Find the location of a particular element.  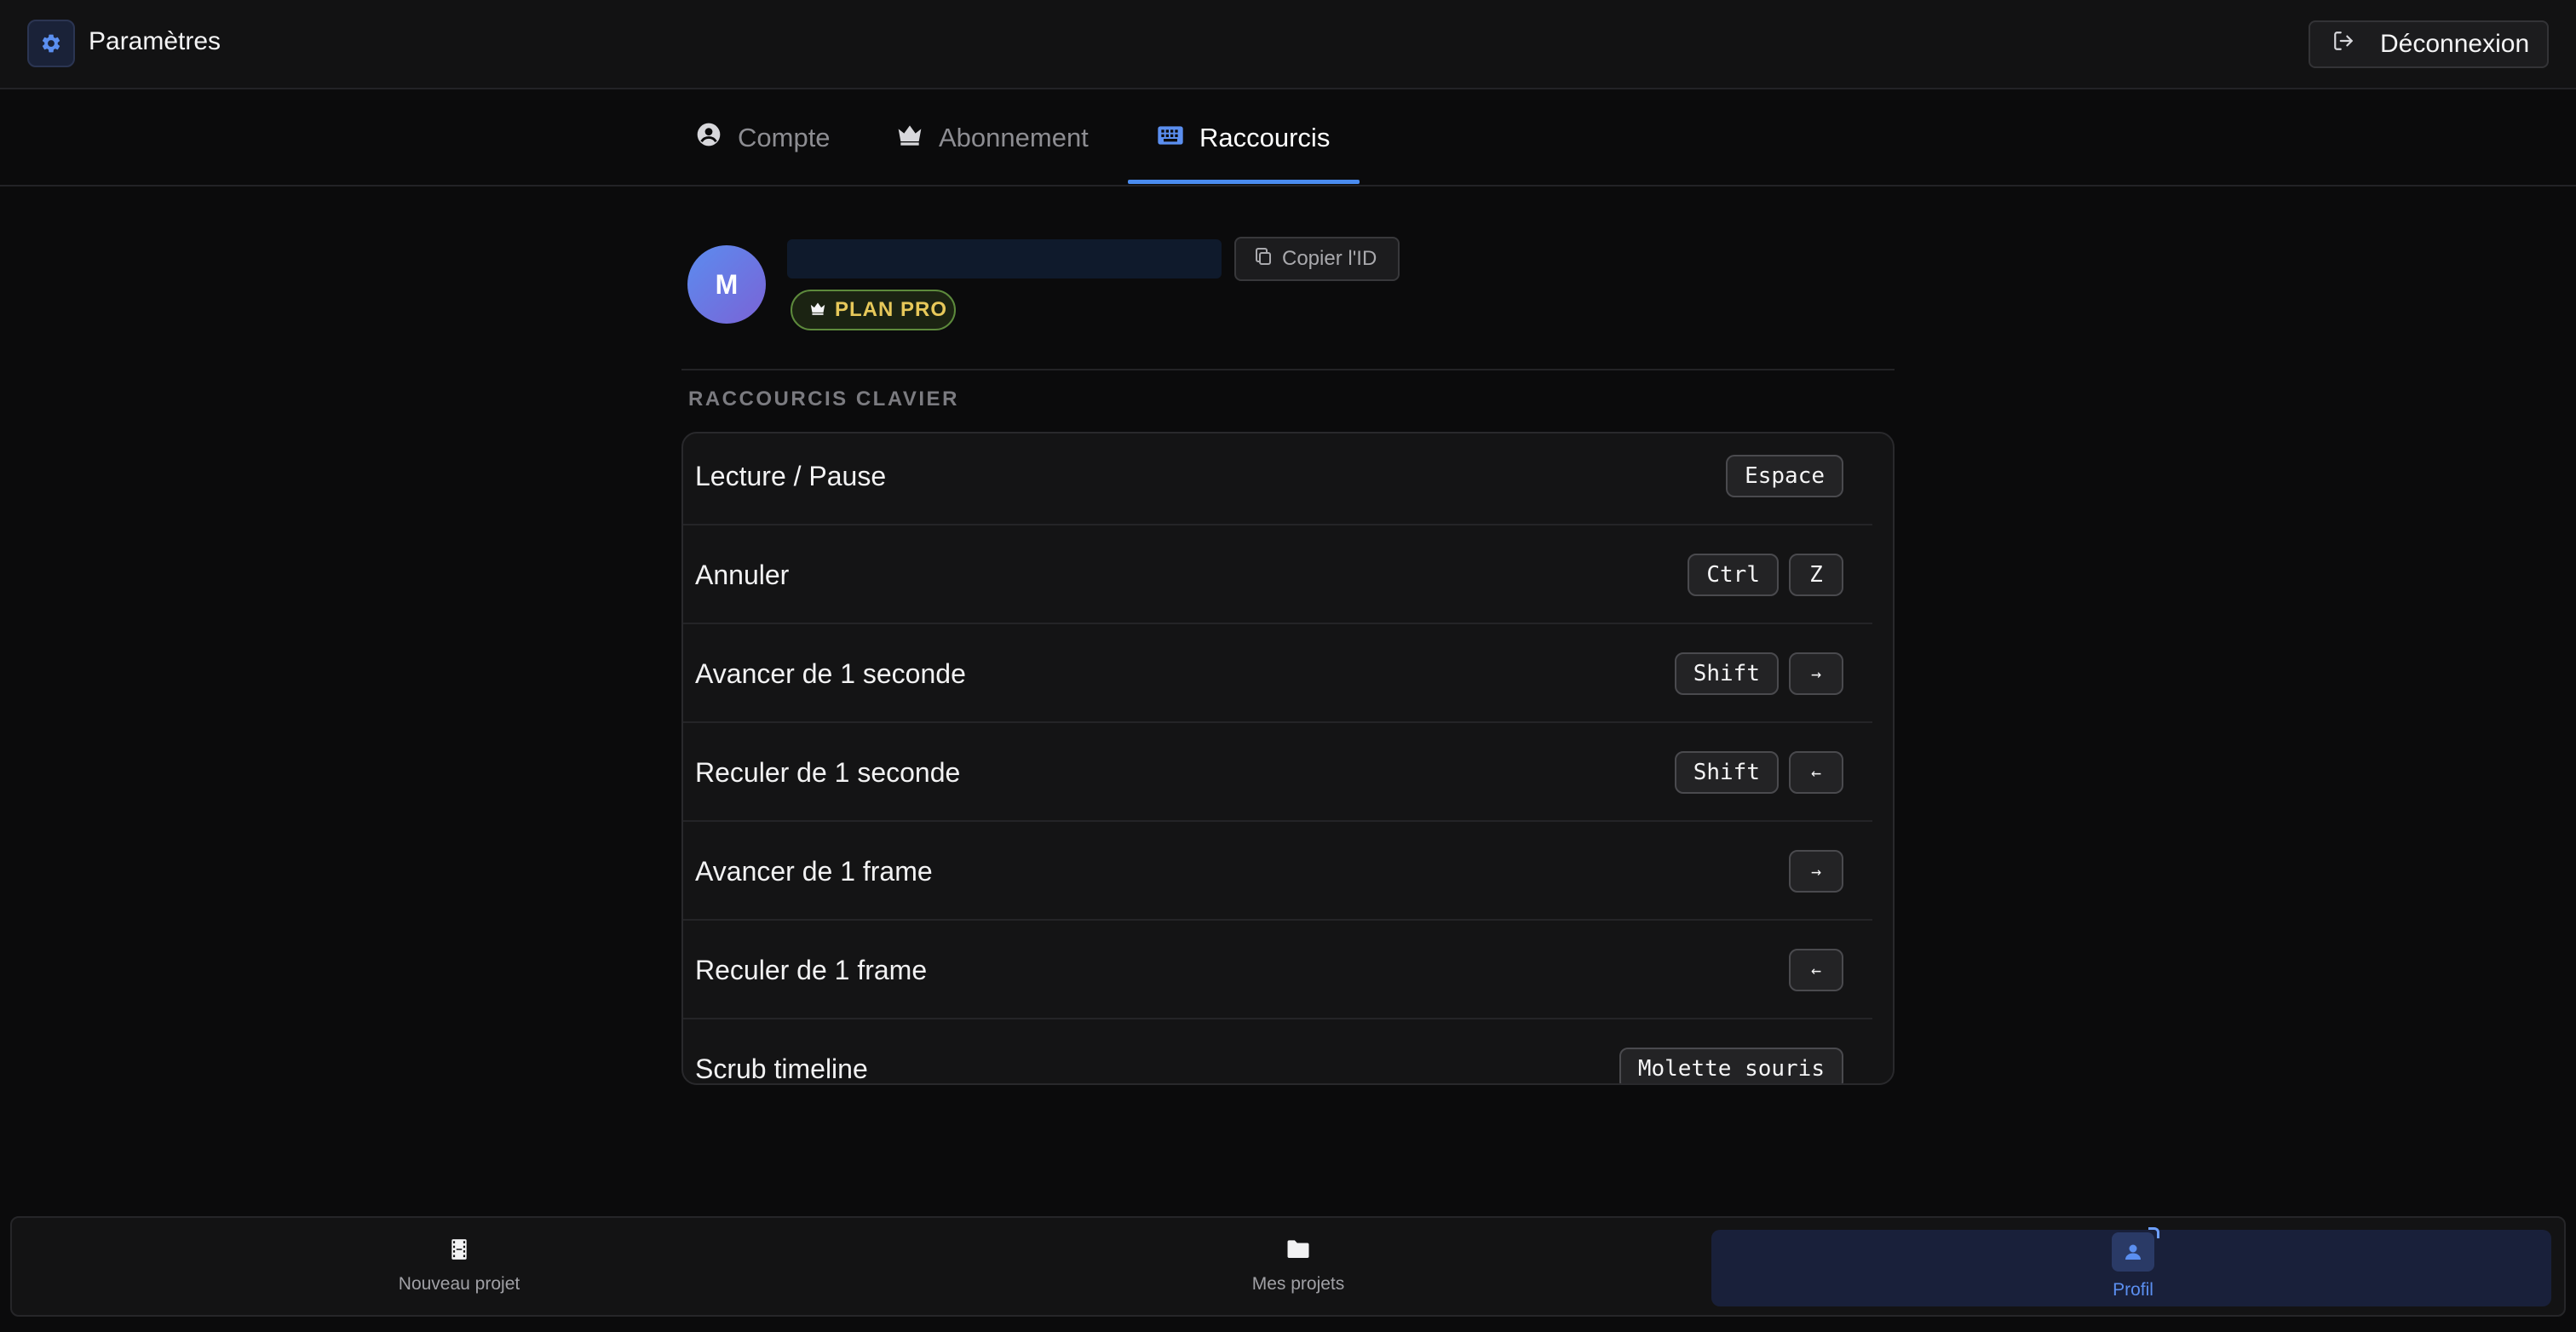

key-badge: Espace is located at coordinates (1784, 476).